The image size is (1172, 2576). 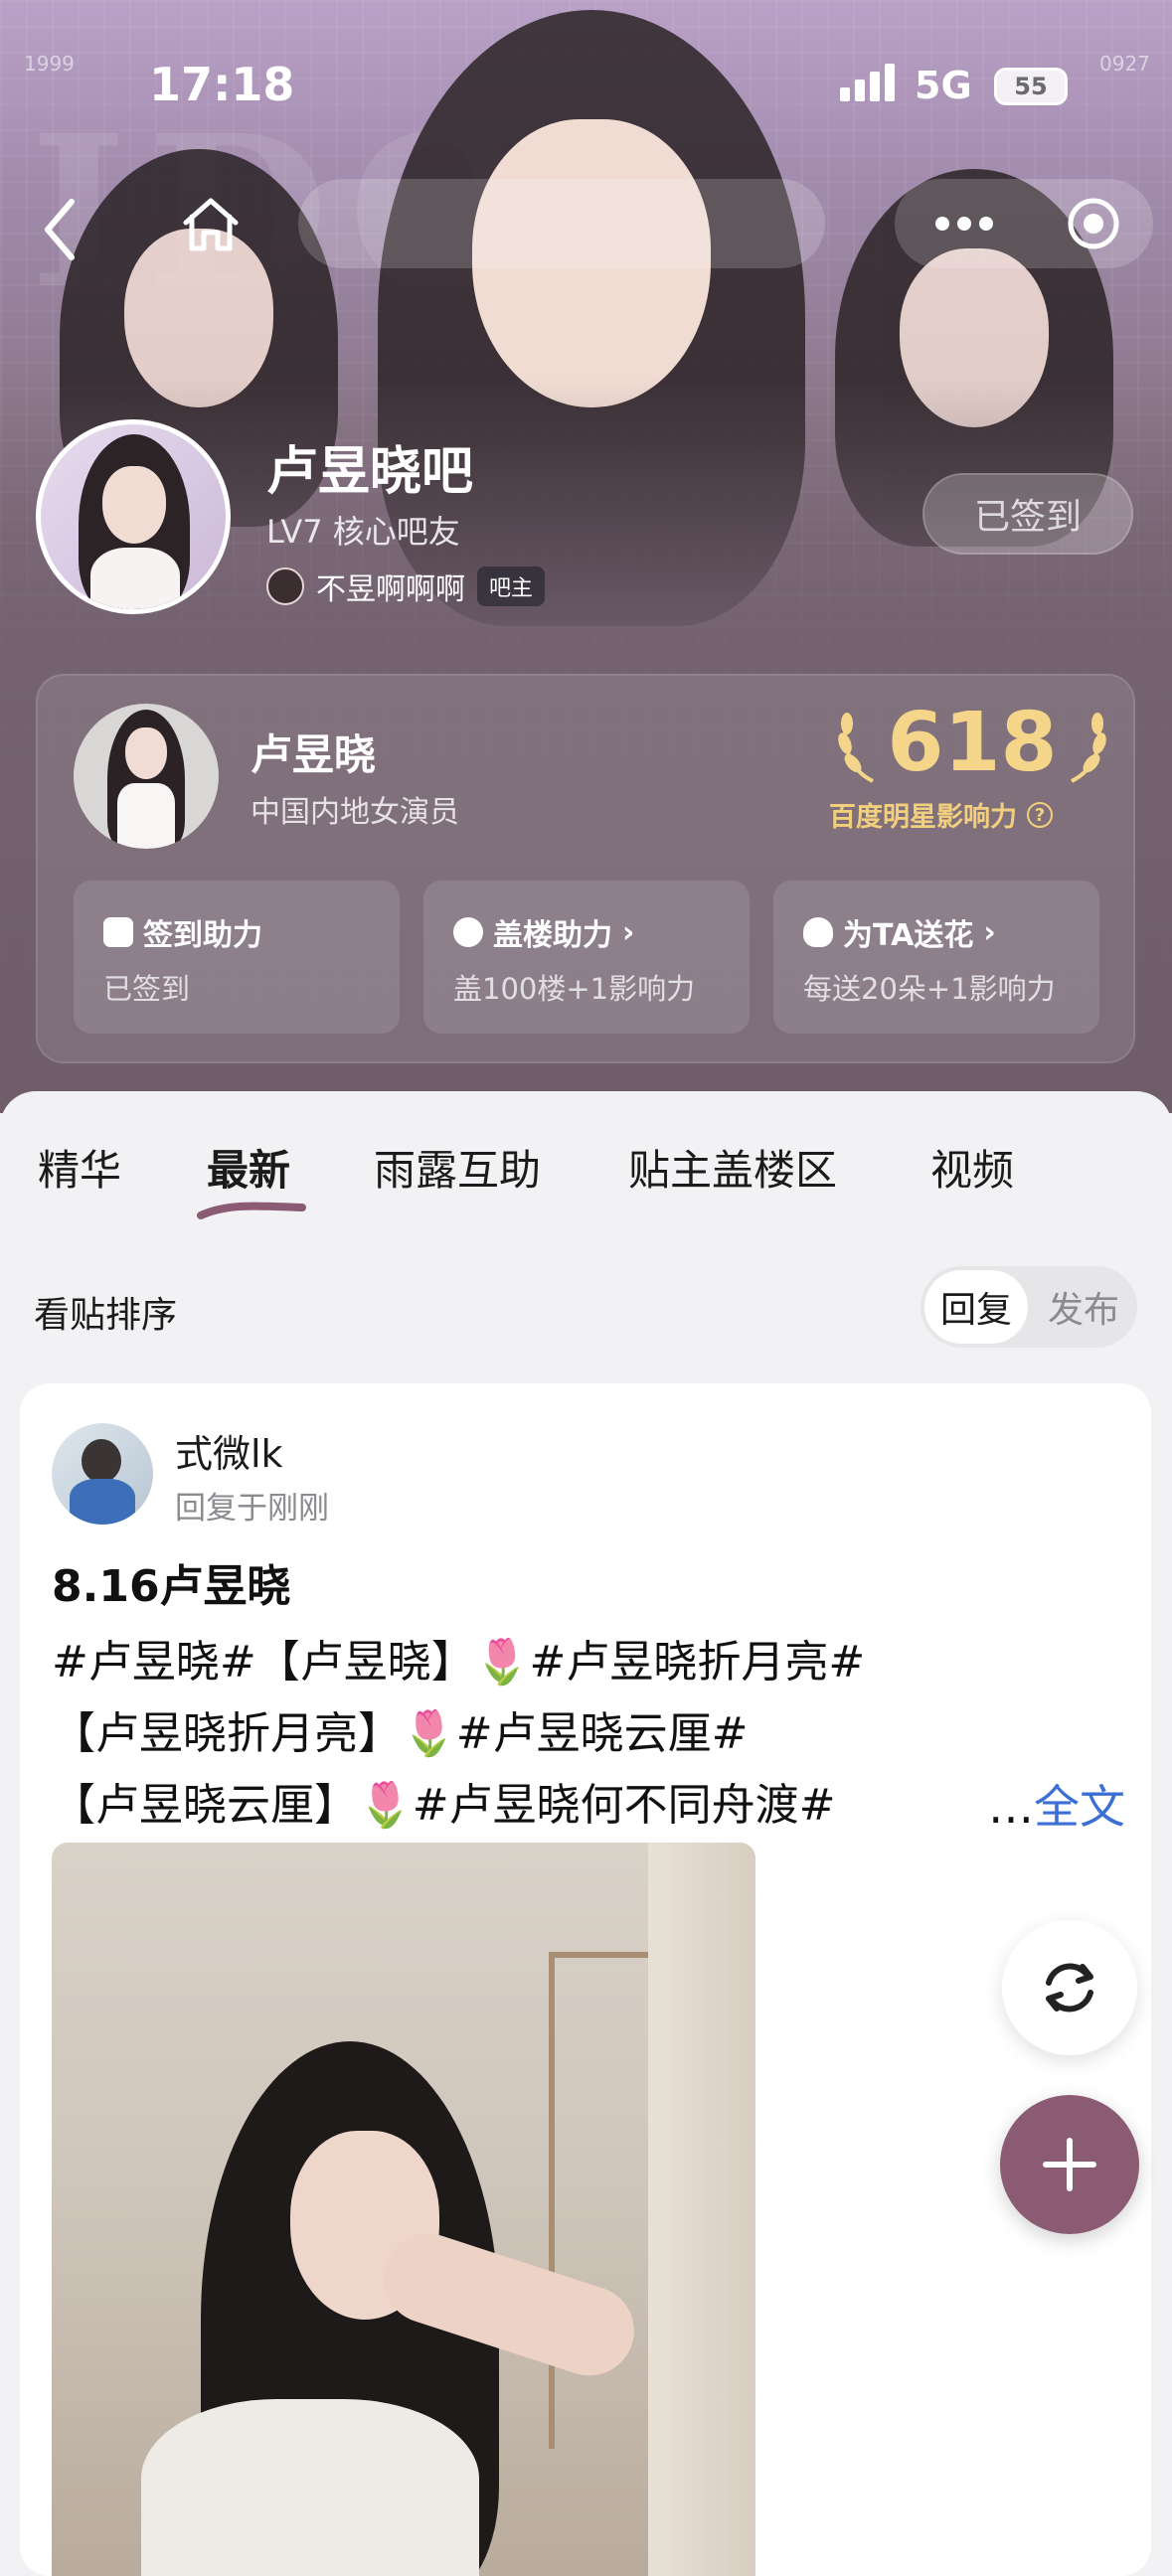 I want to click on post-text-line: 【卢昱晓折月亮】🌷#卢昱晓云厘#, so click(x=401, y=1733).